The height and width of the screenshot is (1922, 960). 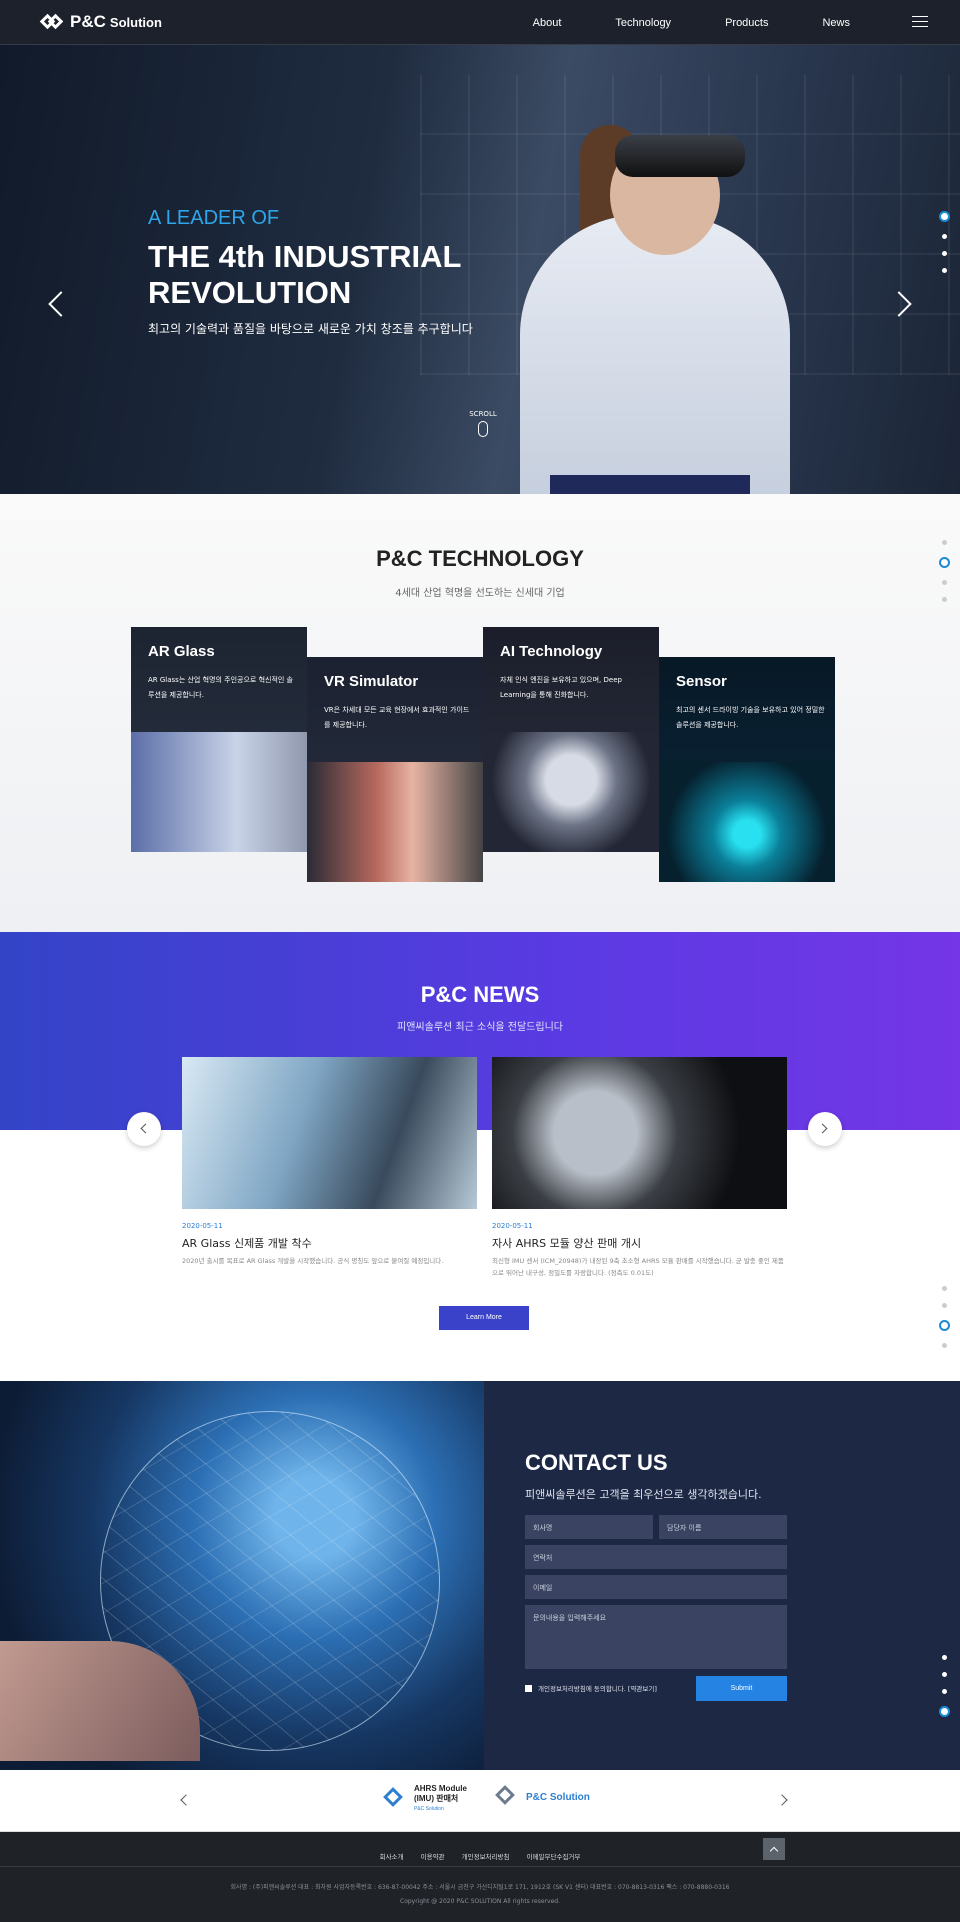 I want to click on privacy-checkbox, so click(x=528, y=1688).